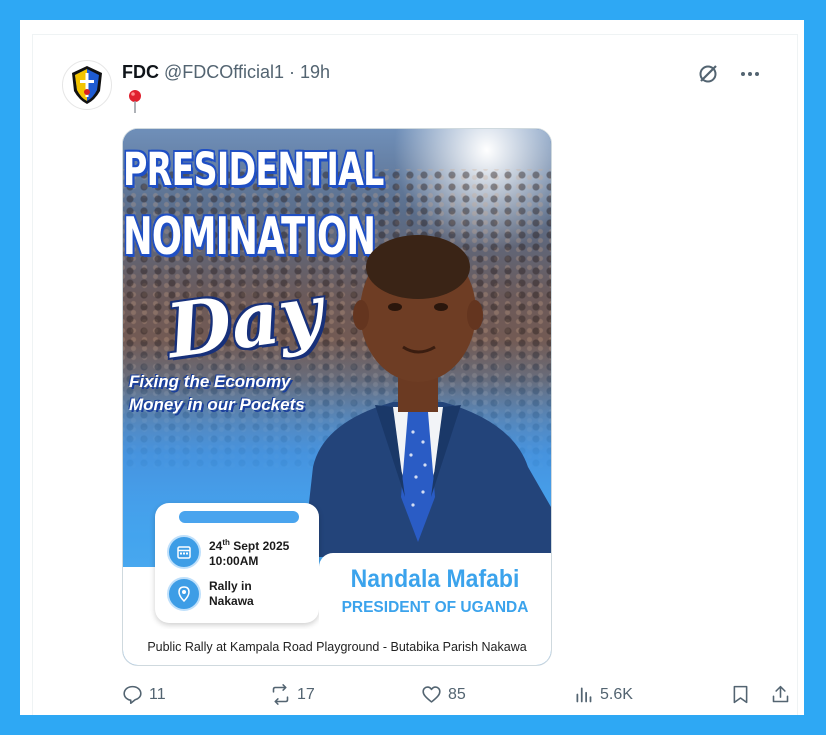 This screenshot has width=826, height=735. I want to click on candidate-name-card: Nandala Mafabi PRESIDENT OF UGANDA, so click(435, 592).